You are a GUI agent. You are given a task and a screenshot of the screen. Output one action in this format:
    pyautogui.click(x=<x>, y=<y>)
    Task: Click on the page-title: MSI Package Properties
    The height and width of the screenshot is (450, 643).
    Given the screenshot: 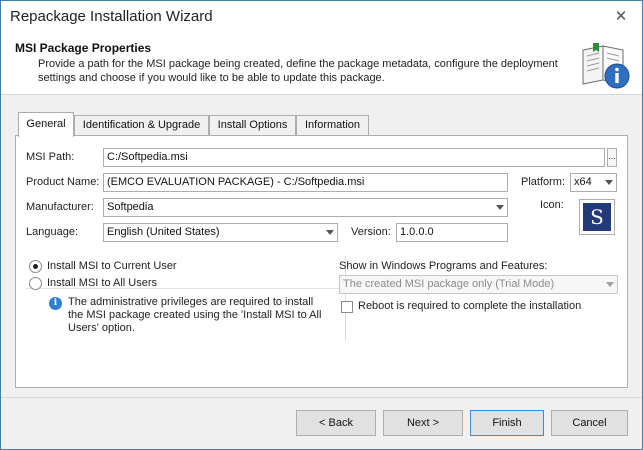 What is the action you would take?
    pyautogui.click(x=83, y=48)
    